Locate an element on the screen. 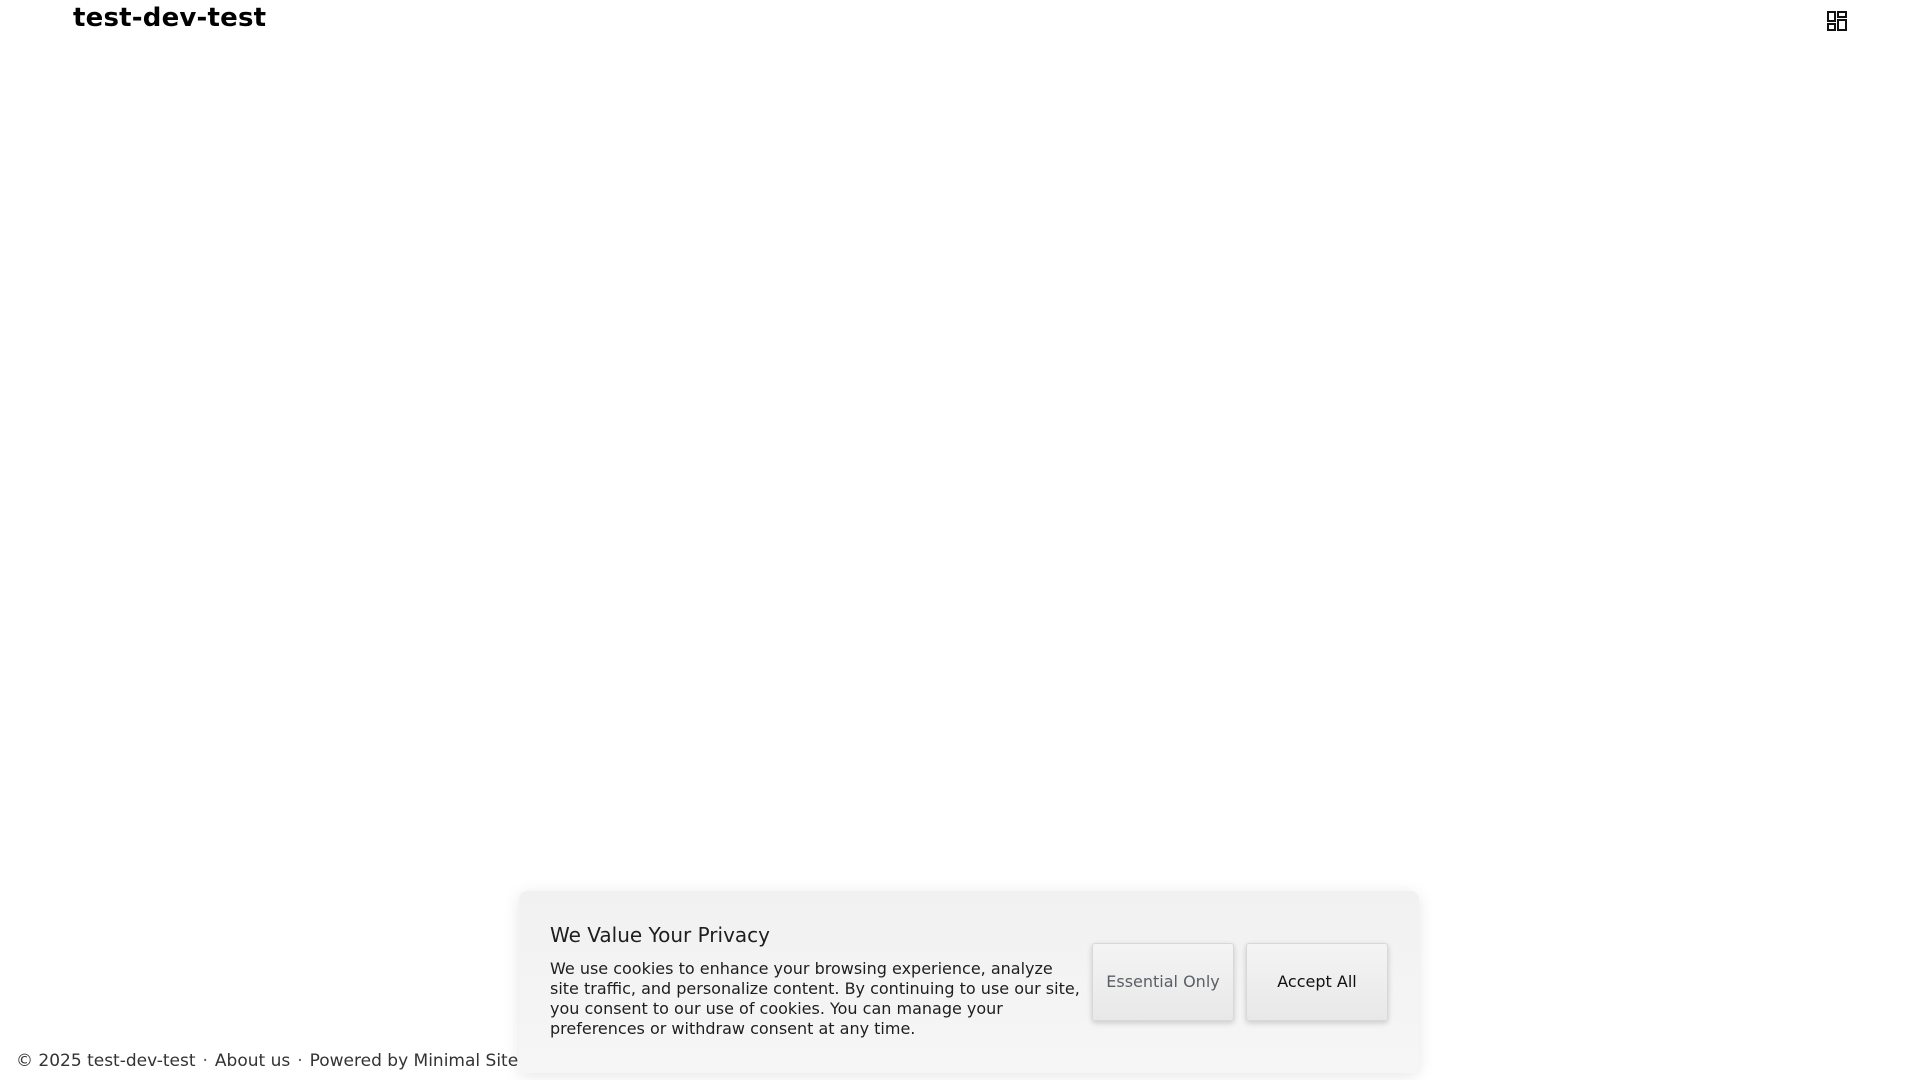 The height and width of the screenshot is (1080, 1920). essential-only-button: Essential Only is located at coordinates (1163, 982).